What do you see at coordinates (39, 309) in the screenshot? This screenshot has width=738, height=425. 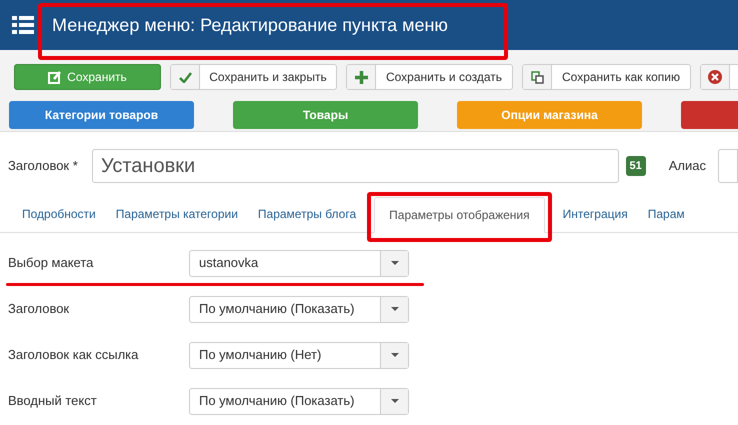 I see `field-label: Заголовок` at bounding box center [39, 309].